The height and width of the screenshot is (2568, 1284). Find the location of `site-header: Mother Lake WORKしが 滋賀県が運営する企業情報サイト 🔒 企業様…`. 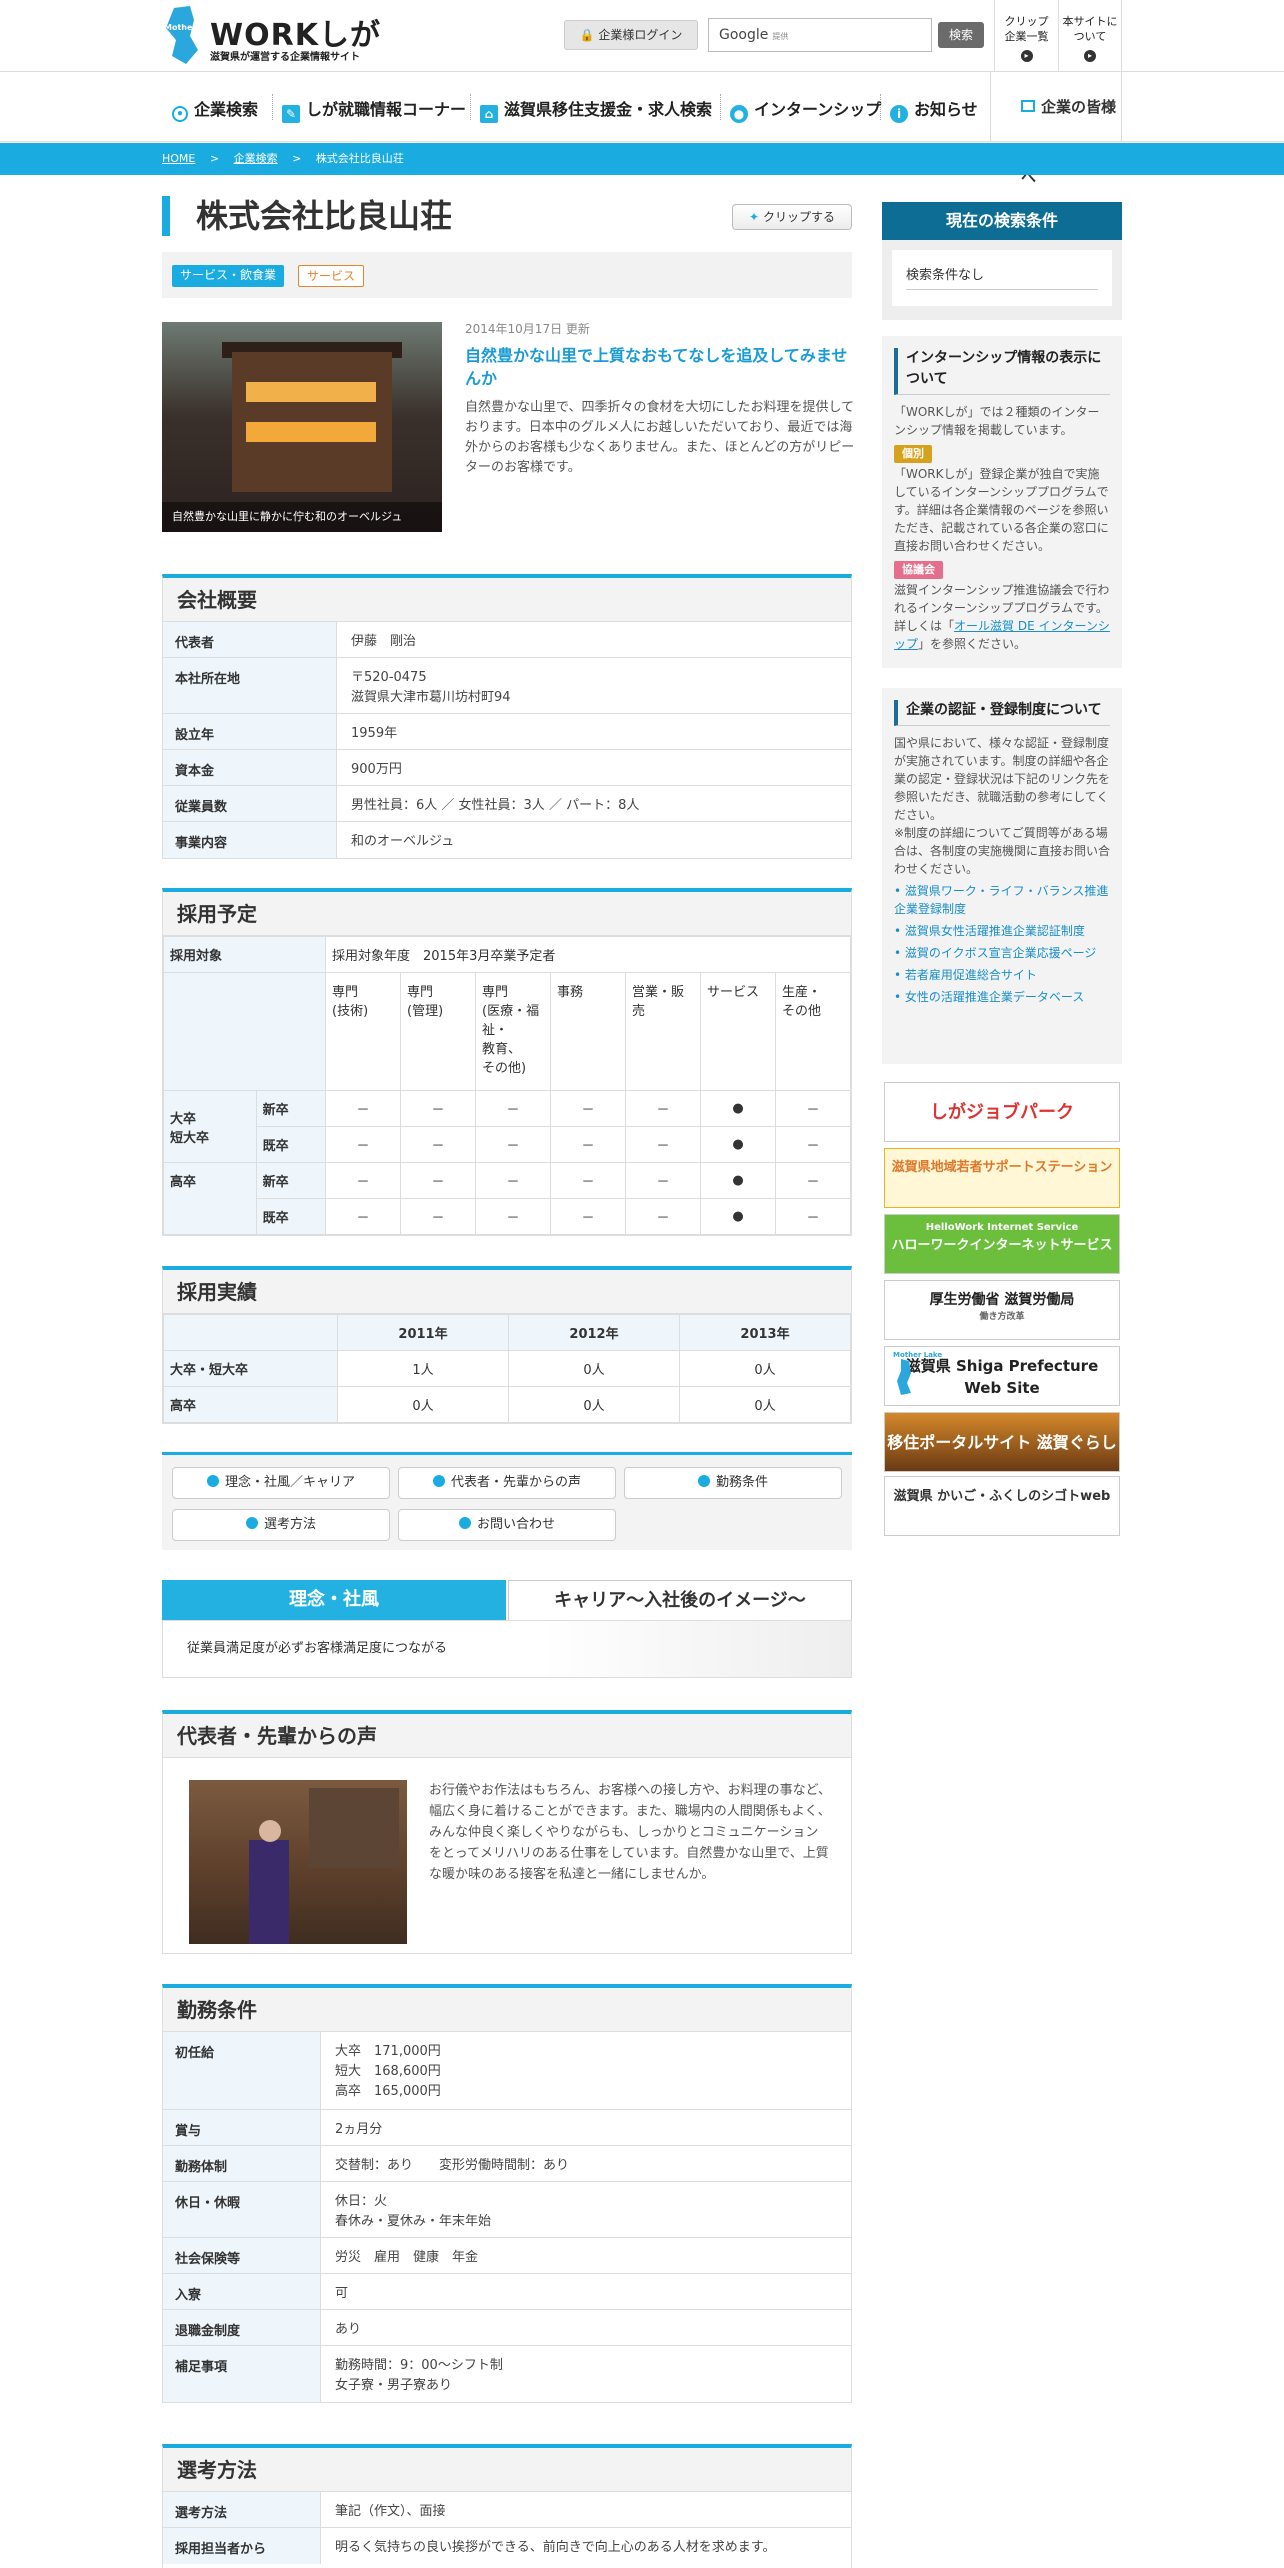

site-header: Mother Lake WORKしが 滋賀県が運営する企業情報サイト 🔒 企業様… is located at coordinates (642, 36).